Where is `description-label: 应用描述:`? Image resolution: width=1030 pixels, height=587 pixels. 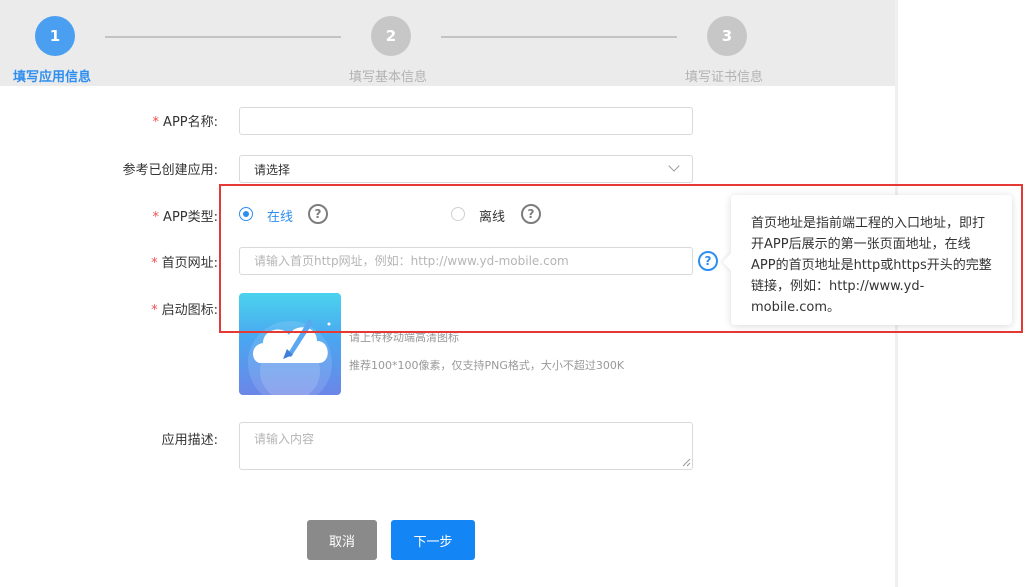
description-label: 应用描述: is located at coordinates (189, 440).